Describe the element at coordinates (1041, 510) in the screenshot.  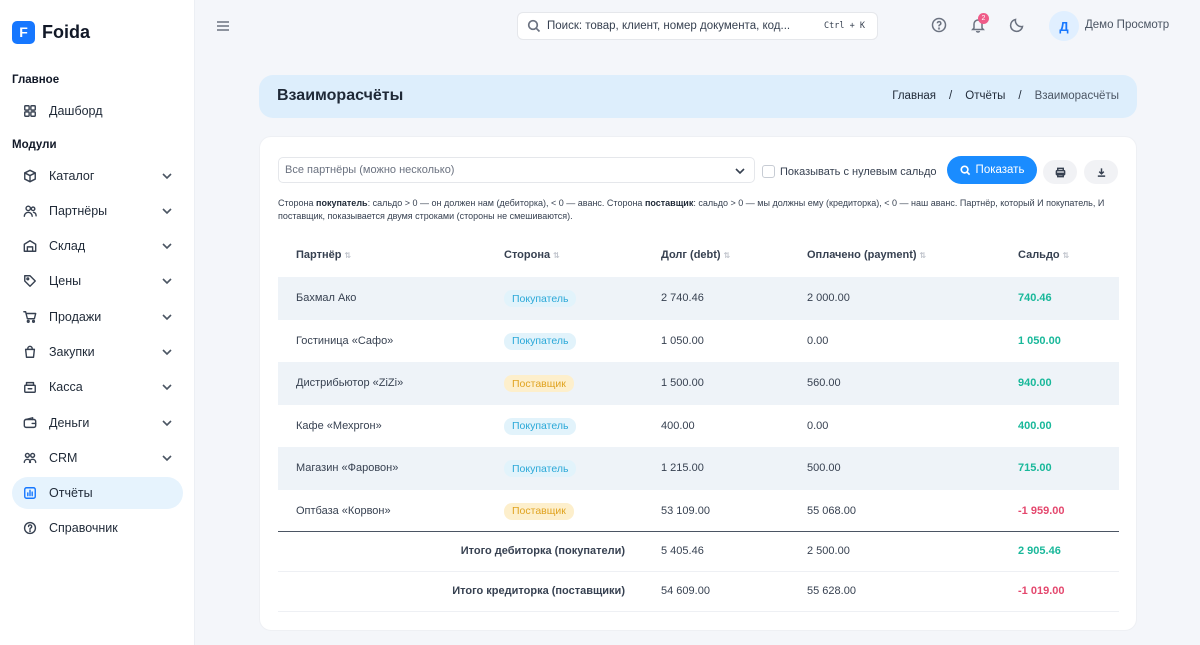
I see `balance-value: -1 959.00` at that location.